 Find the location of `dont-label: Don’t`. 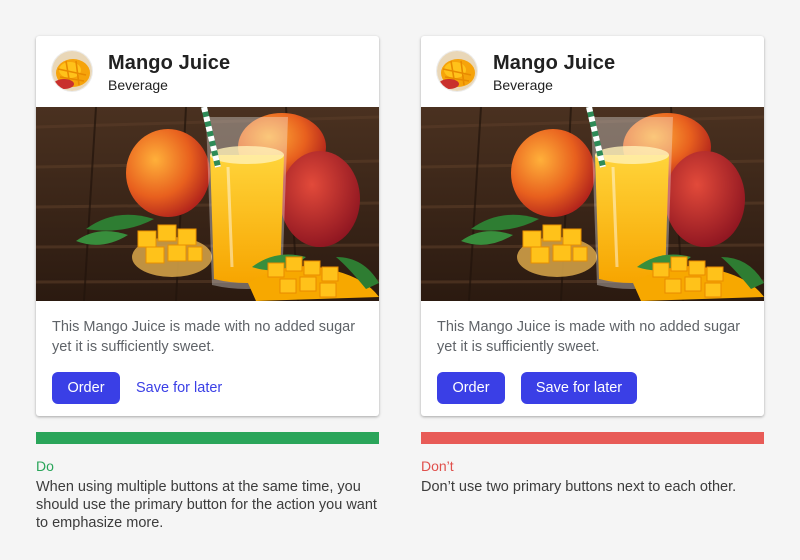

dont-label: Don’t is located at coordinates (437, 466).